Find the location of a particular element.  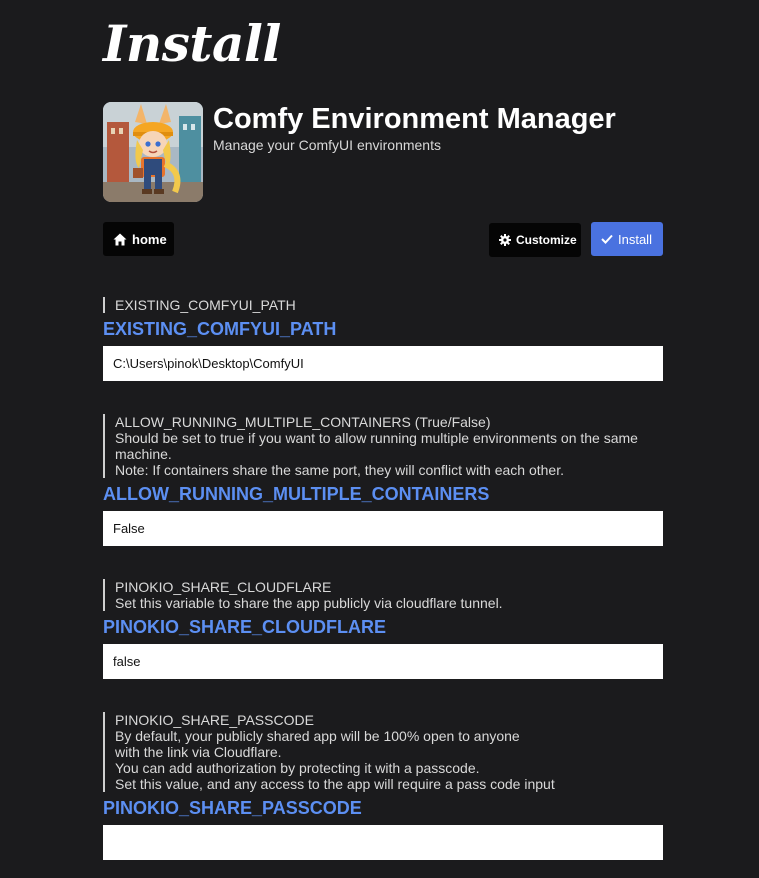

existing-comfyui-path-input is located at coordinates (383, 363).